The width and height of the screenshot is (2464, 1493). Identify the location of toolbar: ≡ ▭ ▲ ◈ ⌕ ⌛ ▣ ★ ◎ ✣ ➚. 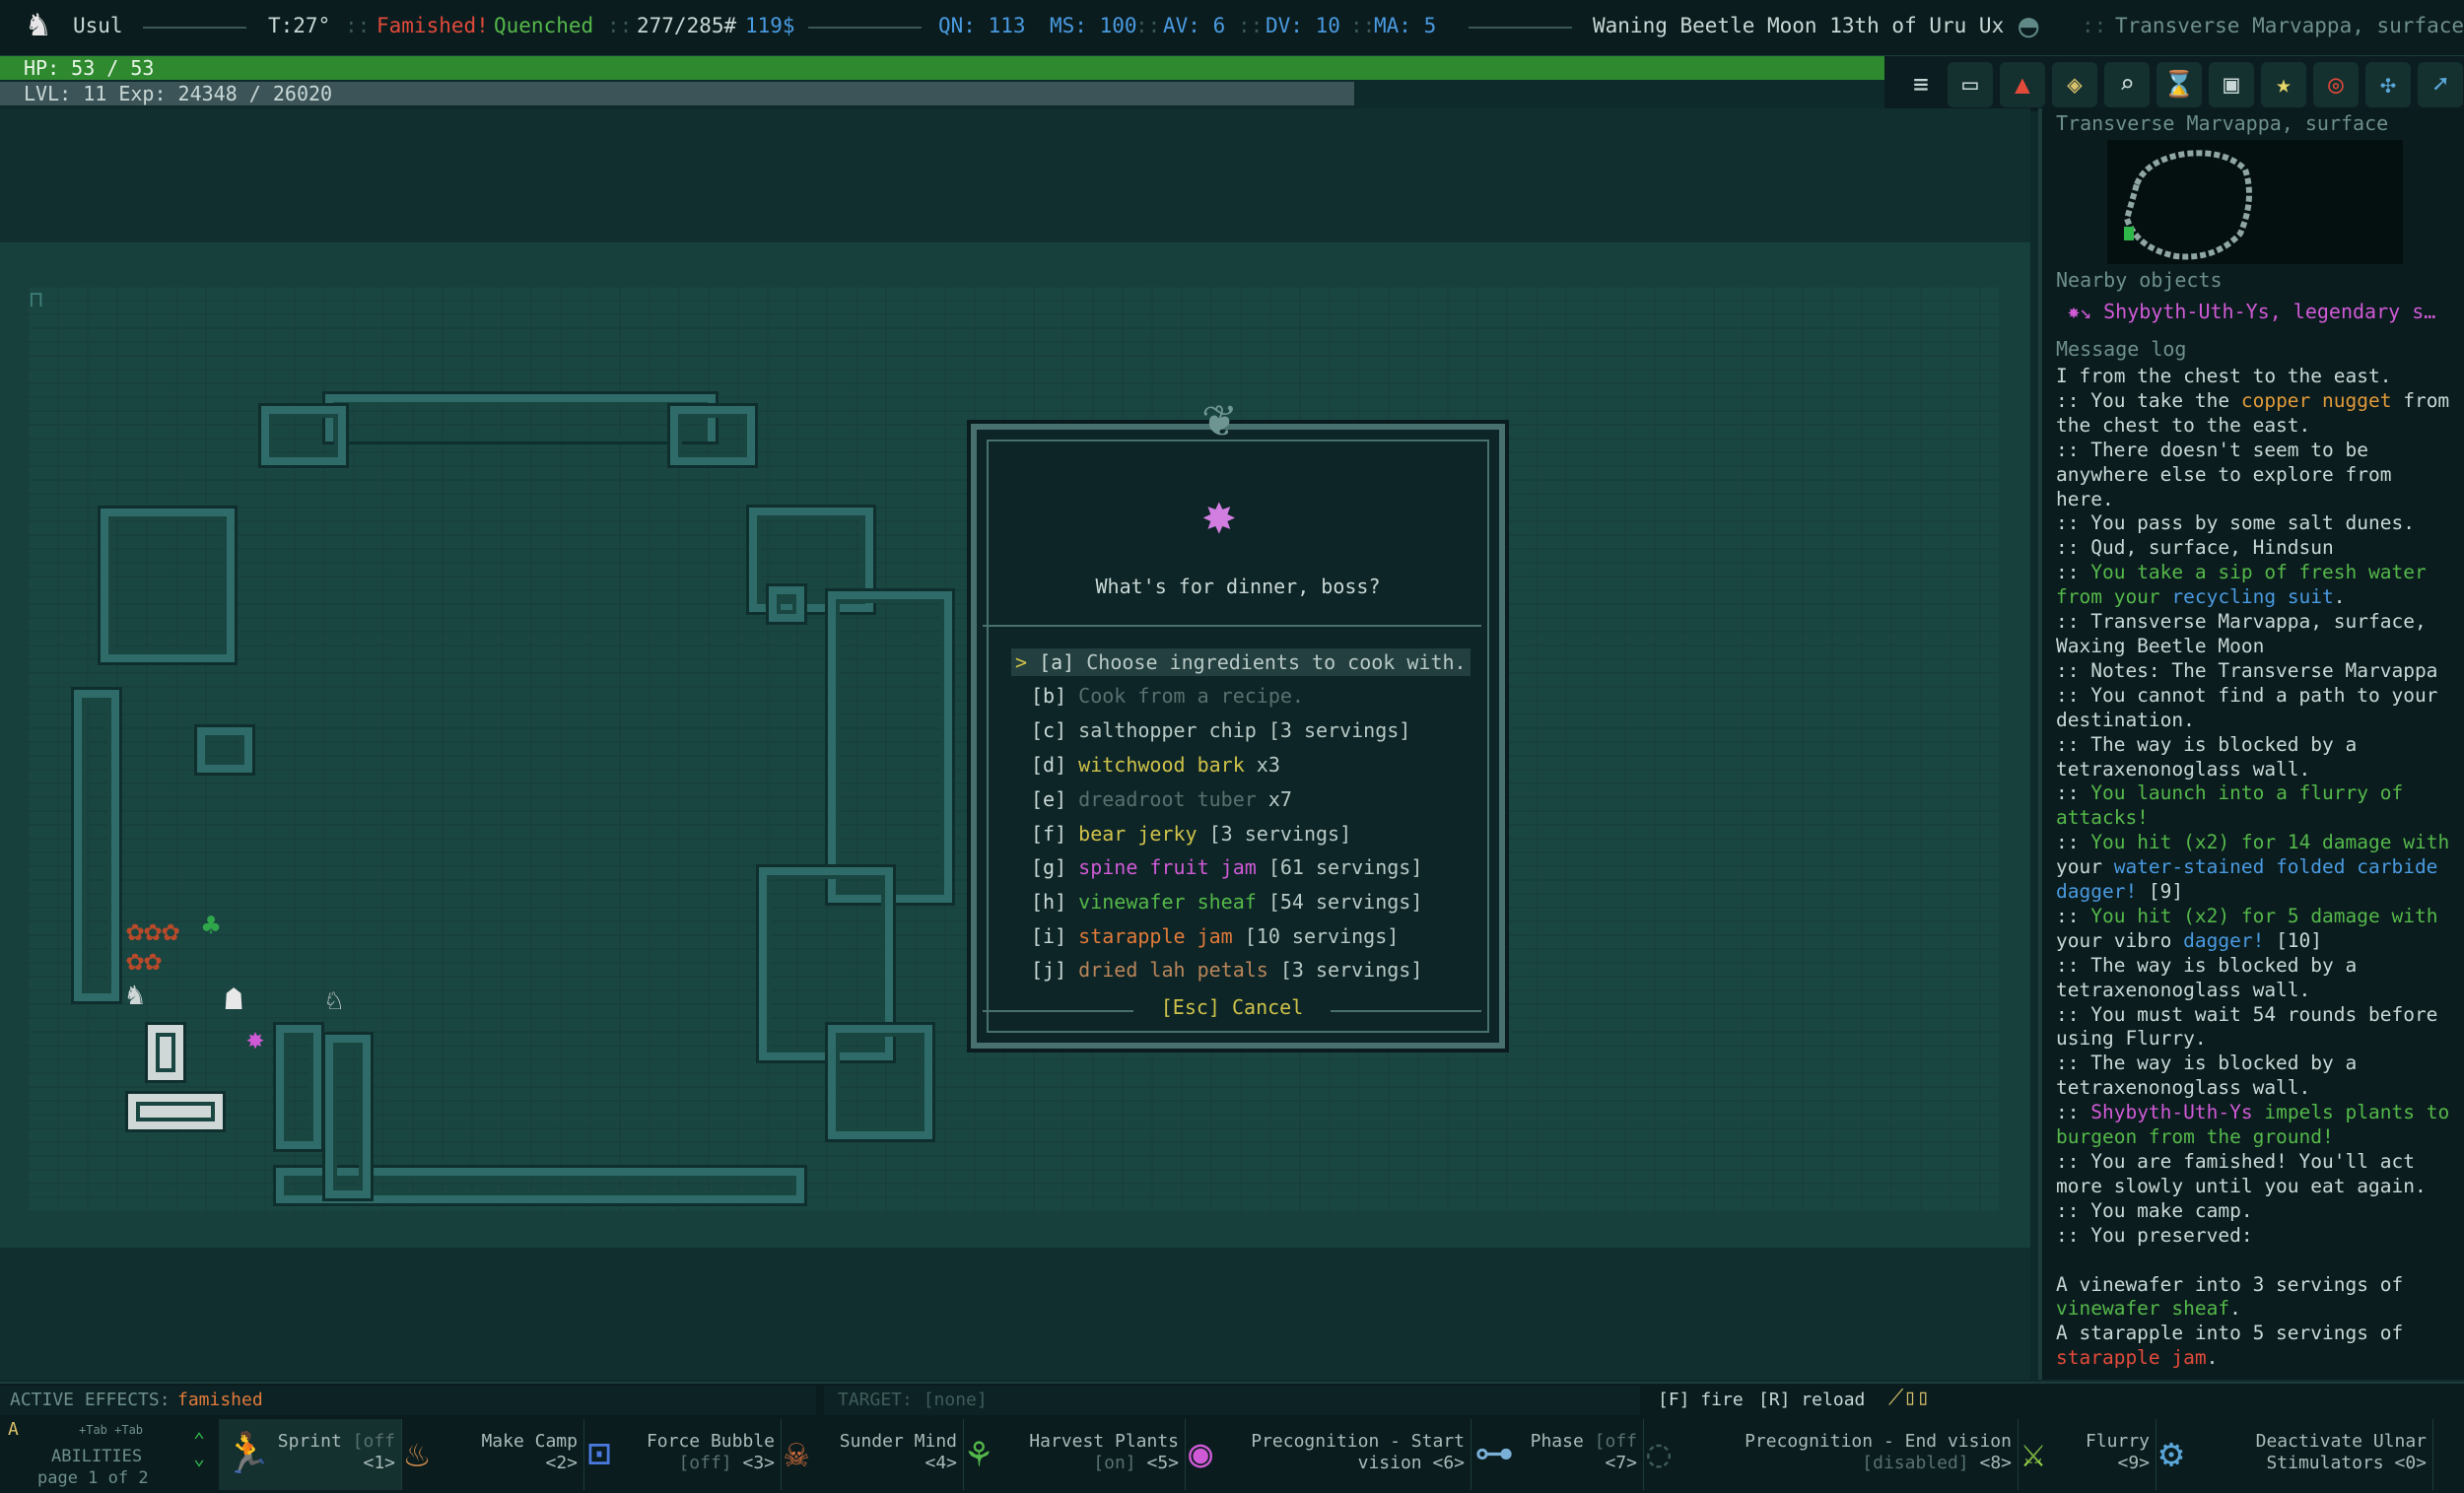
(2174, 84).